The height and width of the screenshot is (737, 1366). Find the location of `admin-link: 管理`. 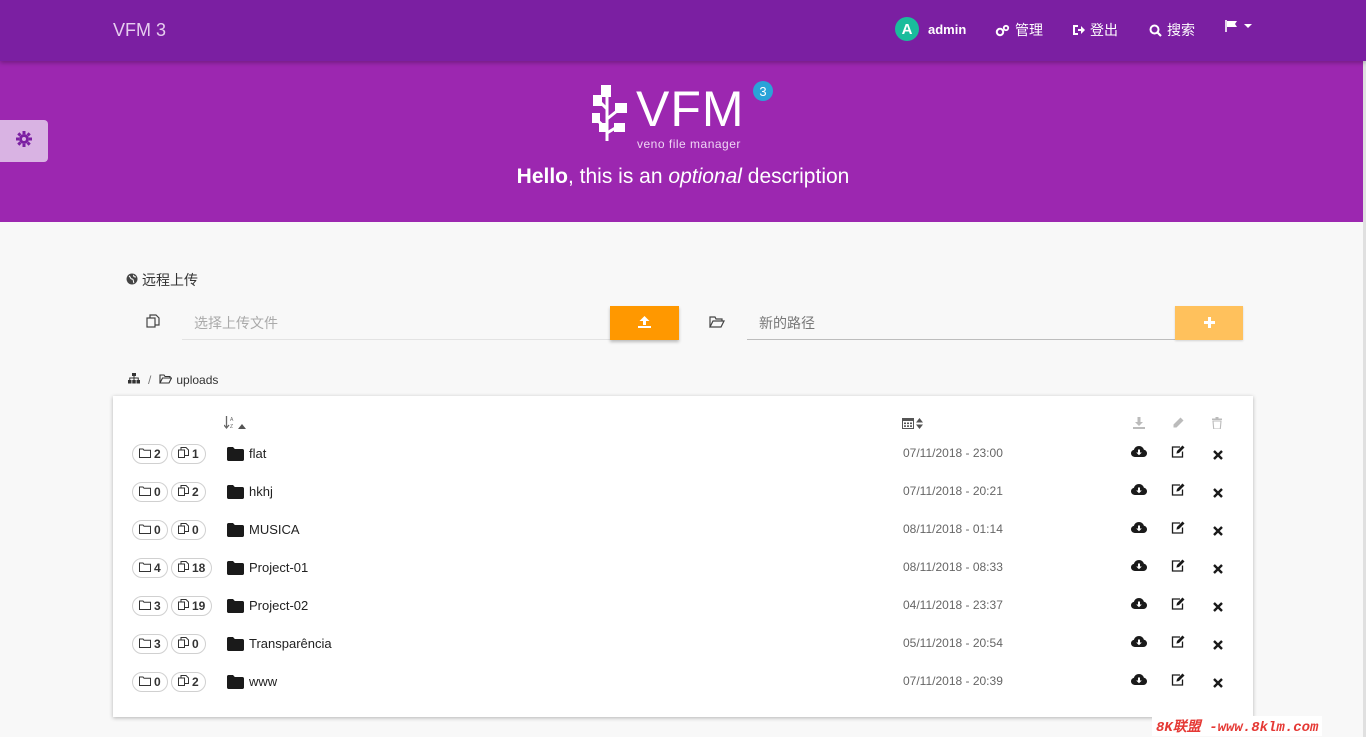

admin-link: 管理 is located at coordinates (1019, 30).